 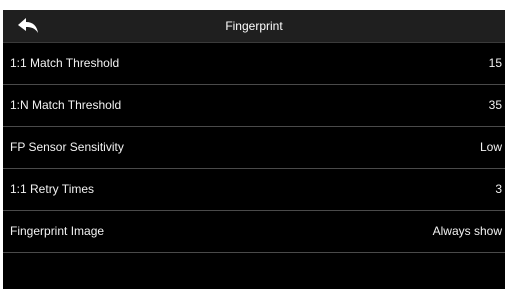 What do you see at coordinates (490, 147) in the screenshot?
I see `setting-value: Low` at bounding box center [490, 147].